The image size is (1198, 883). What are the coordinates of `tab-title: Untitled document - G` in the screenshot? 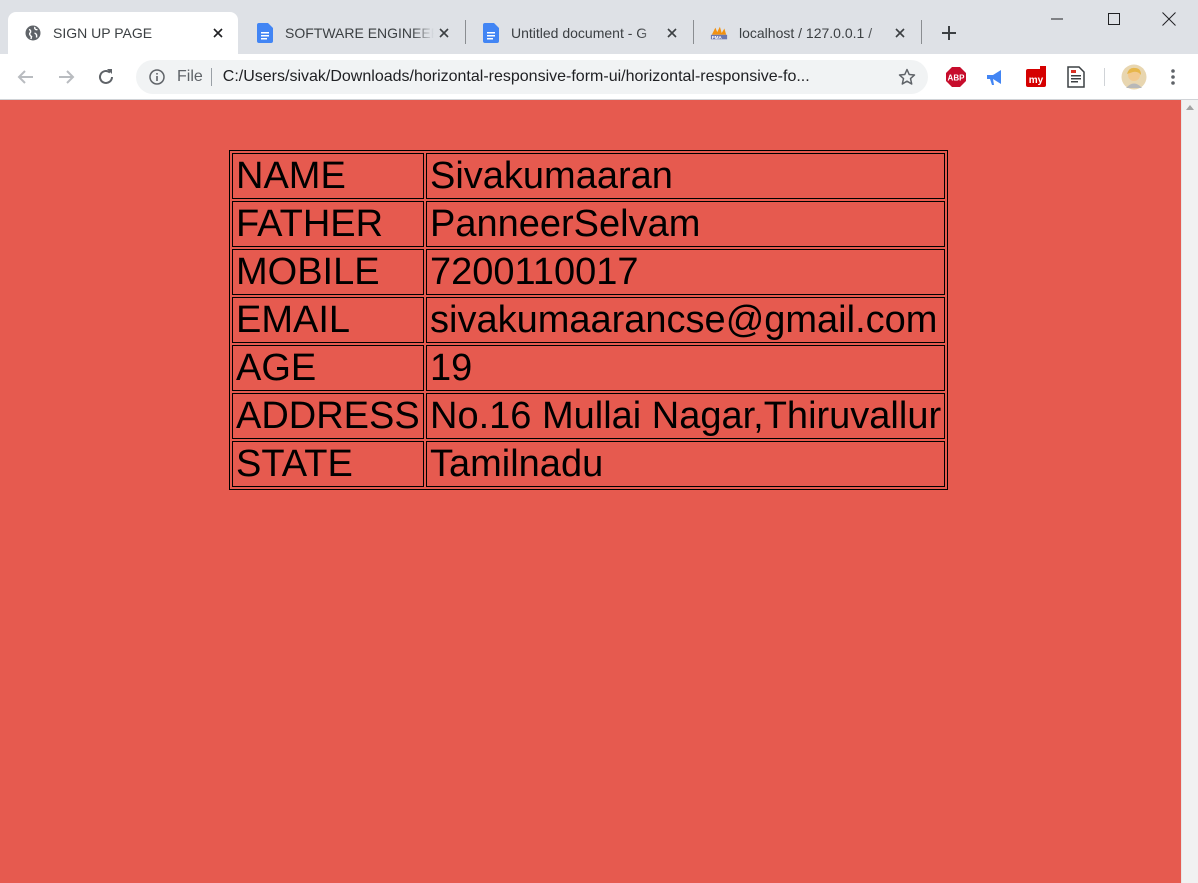 It's located at (579, 33).